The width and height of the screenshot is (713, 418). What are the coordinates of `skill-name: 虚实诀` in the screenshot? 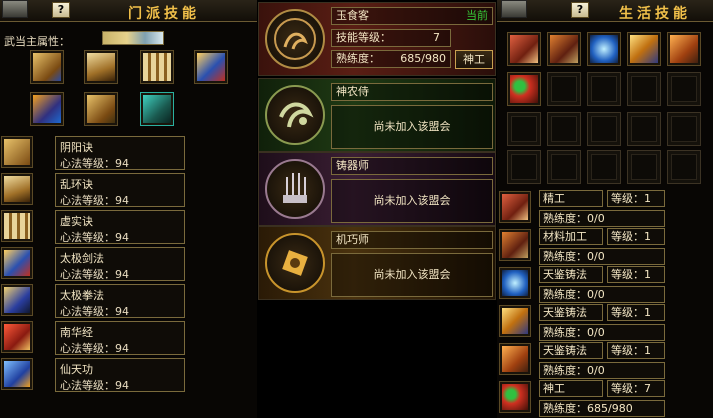 It's located at (76, 221).